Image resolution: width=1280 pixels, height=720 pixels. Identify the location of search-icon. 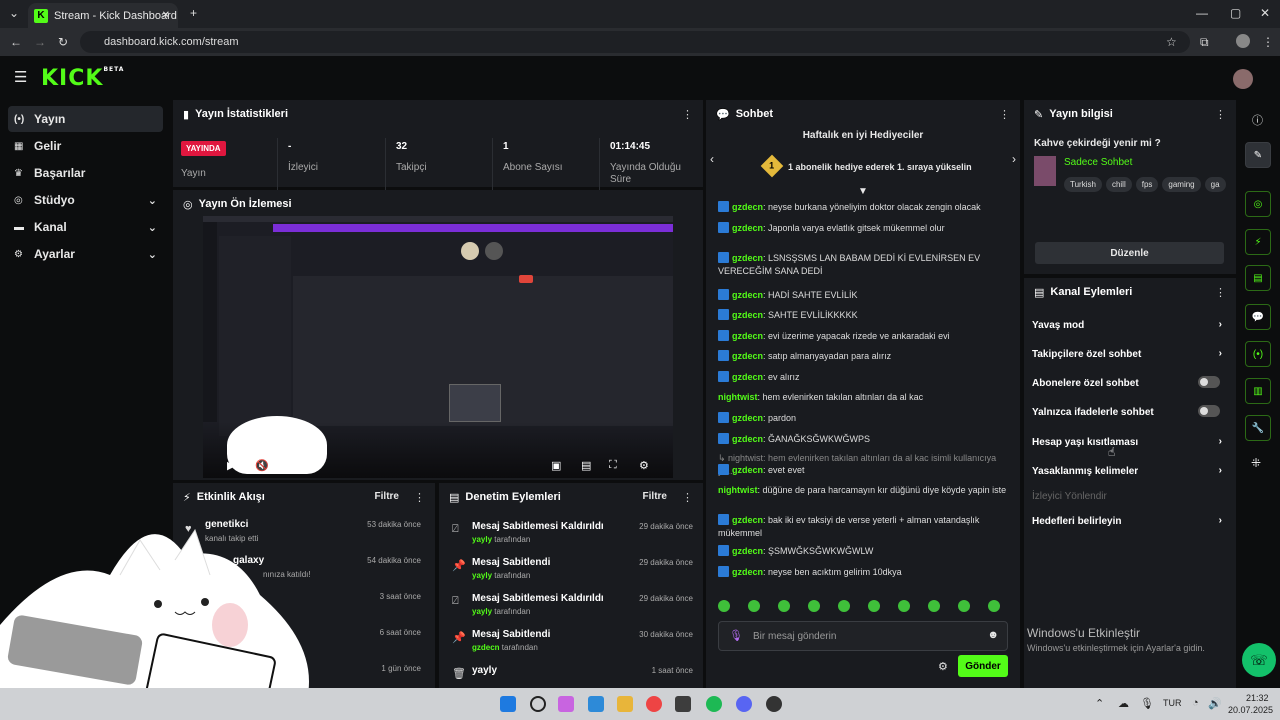
(538, 704).